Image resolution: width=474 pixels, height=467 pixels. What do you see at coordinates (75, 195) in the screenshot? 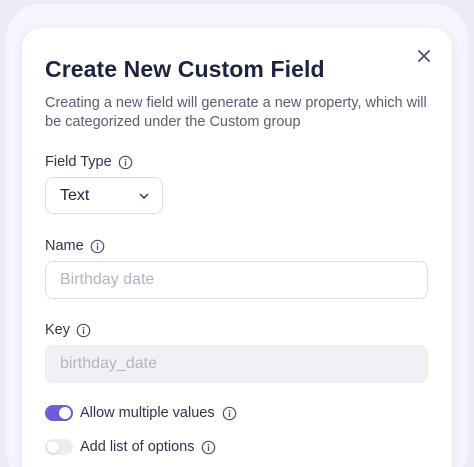
I see `field-type-value: Text` at bounding box center [75, 195].